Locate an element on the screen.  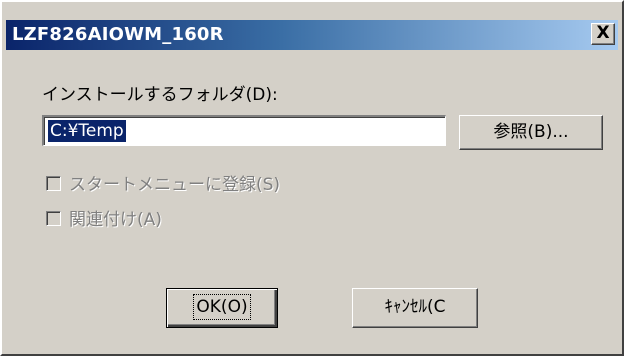
ok-label: OK(O) is located at coordinates (222, 307).